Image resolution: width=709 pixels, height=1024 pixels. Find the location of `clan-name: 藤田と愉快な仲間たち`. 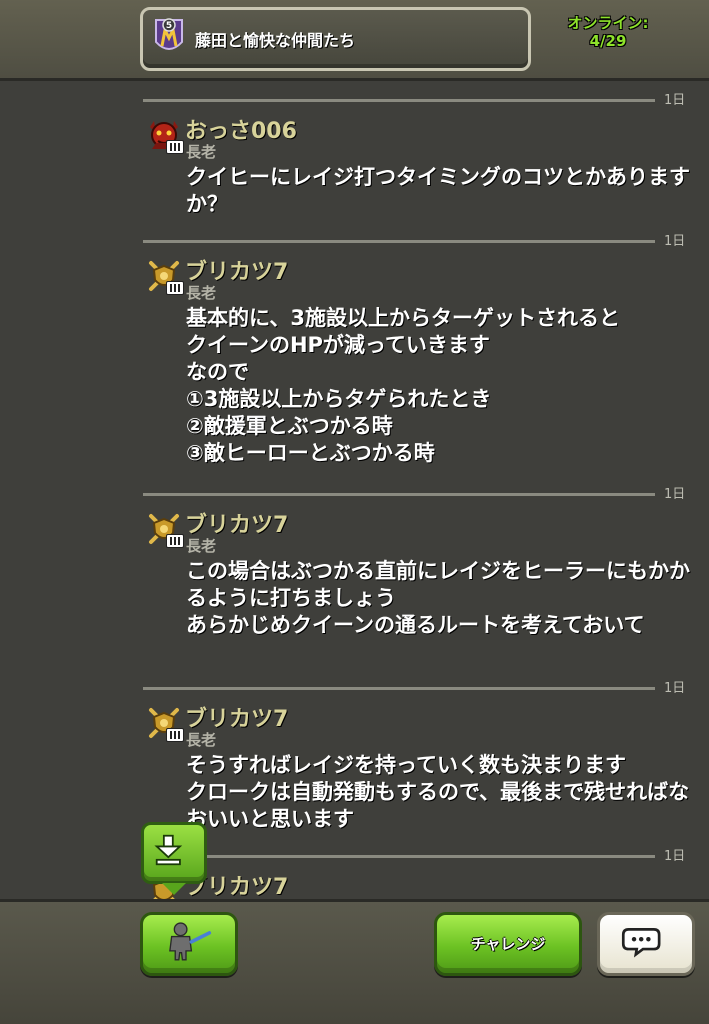

clan-name: 藤田と愉快な仲間たち is located at coordinates (275, 40).